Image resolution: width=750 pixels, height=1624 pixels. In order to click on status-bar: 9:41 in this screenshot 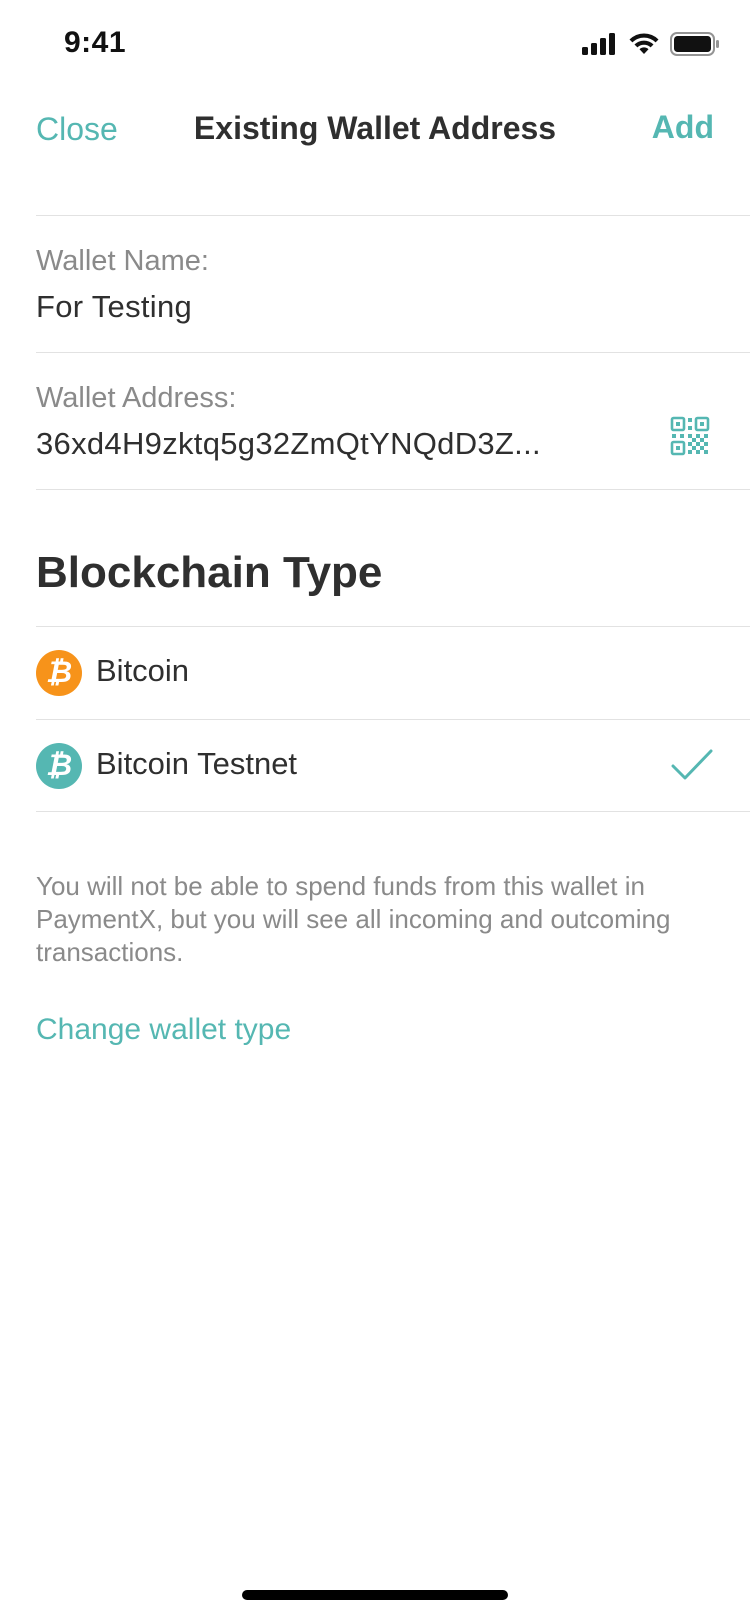, I will do `click(375, 44)`.